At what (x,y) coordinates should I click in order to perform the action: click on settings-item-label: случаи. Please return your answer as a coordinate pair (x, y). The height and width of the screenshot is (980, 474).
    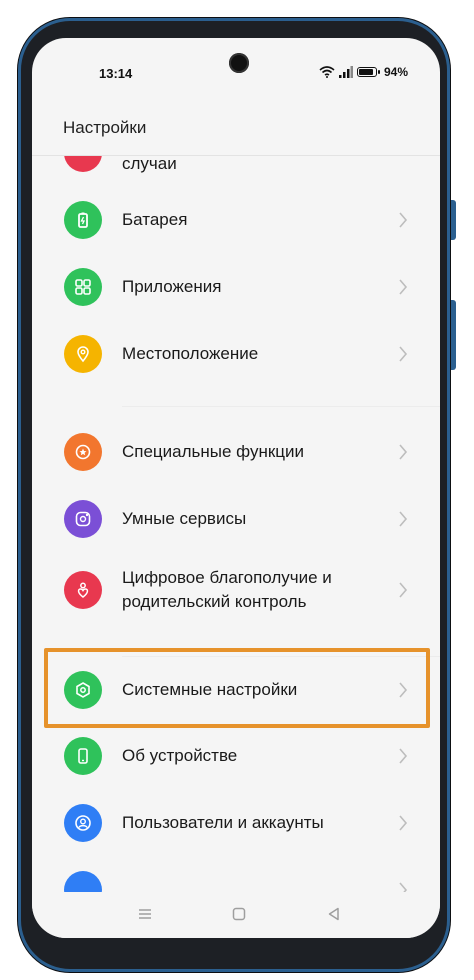
    Looking at the image, I should click on (149, 164).